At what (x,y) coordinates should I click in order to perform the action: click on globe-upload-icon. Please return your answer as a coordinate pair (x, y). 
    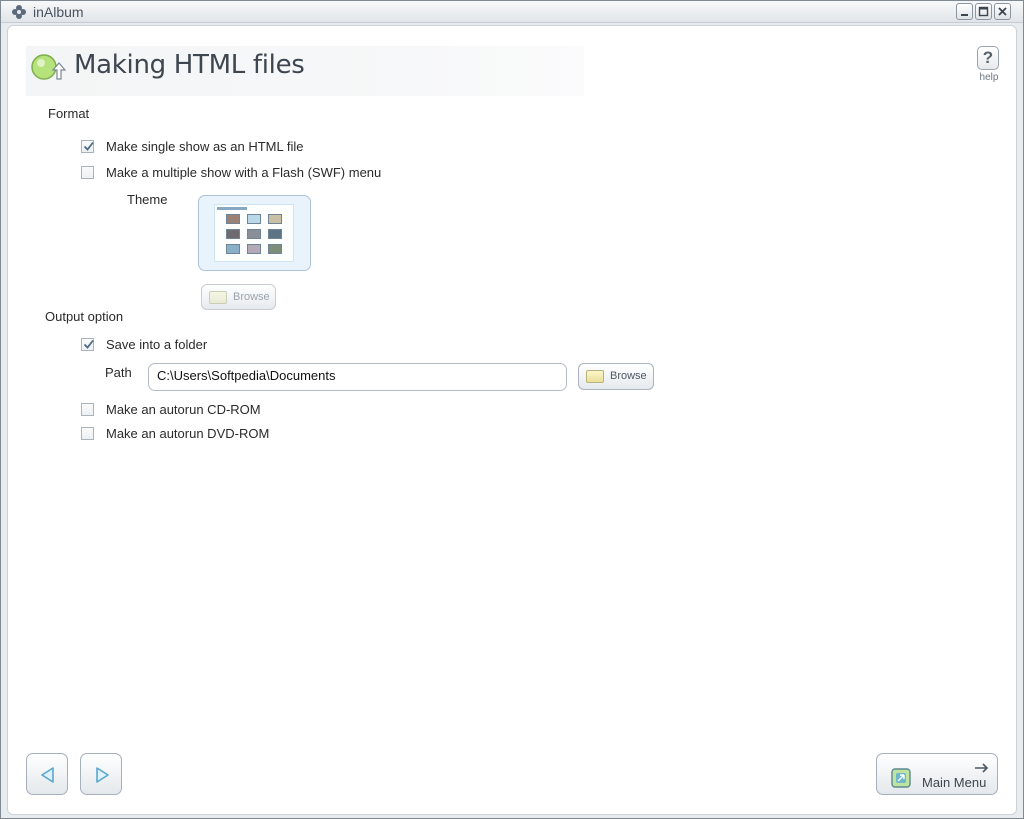
    Looking at the image, I should click on (48, 67).